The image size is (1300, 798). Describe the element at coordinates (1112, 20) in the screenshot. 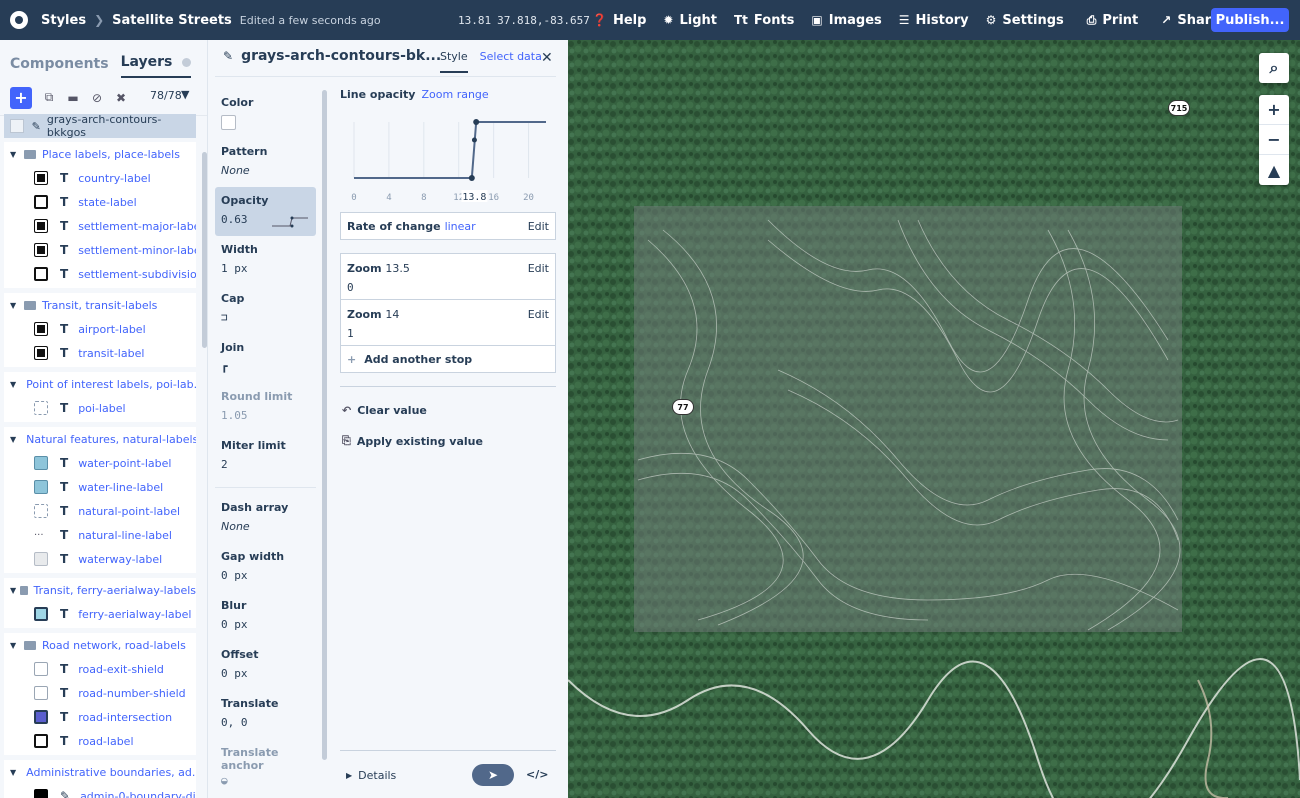

I see `print-button: ⎙ Print` at that location.